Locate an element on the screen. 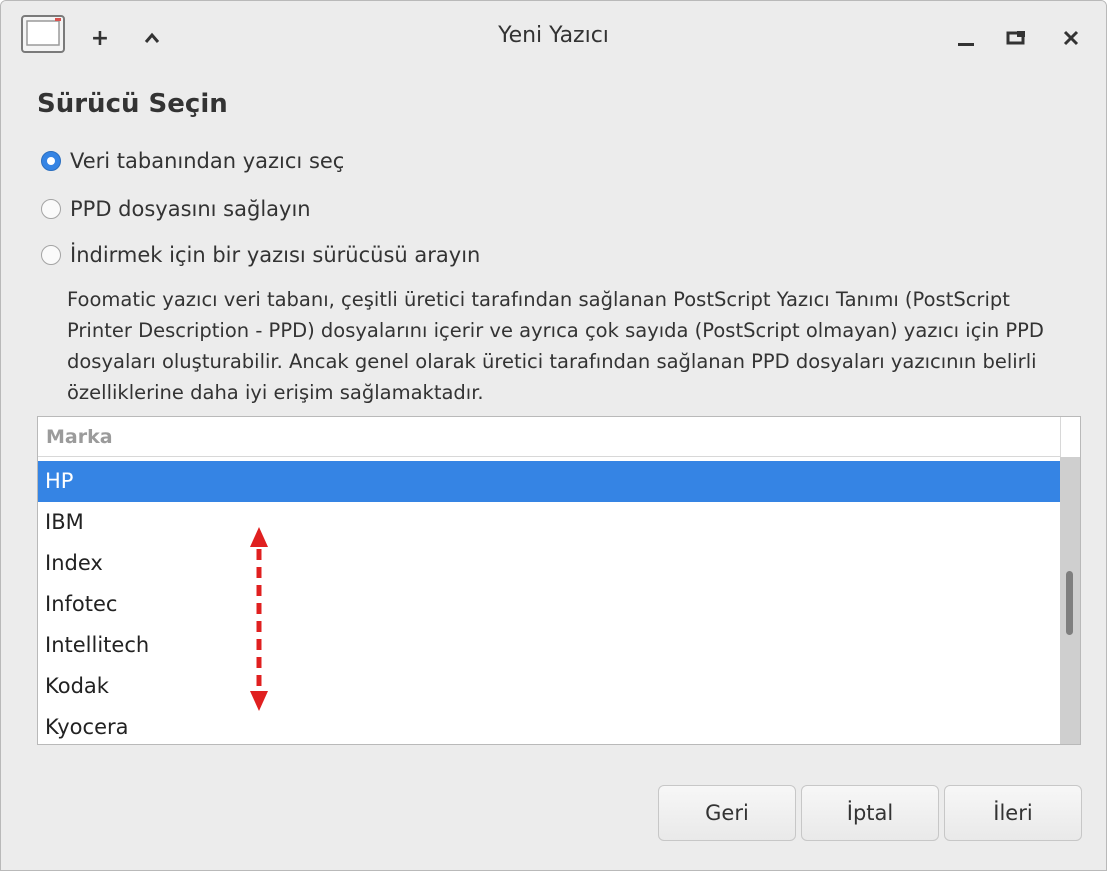 The width and height of the screenshot is (1107, 871). close-icon is located at coordinates (1071, 38).